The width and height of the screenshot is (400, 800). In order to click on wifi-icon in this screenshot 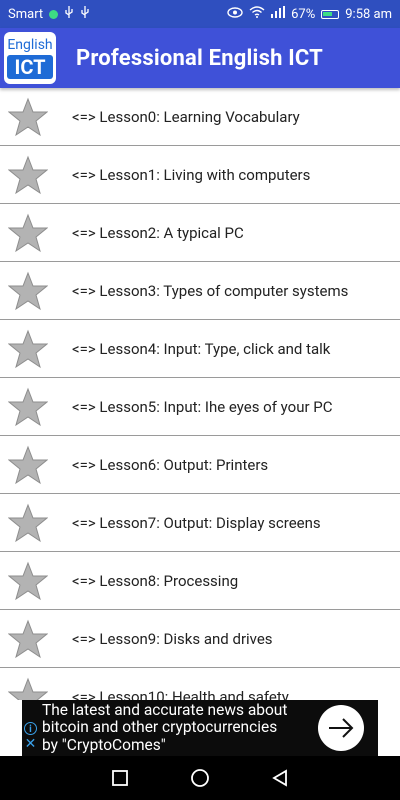, I will do `click(257, 14)`.